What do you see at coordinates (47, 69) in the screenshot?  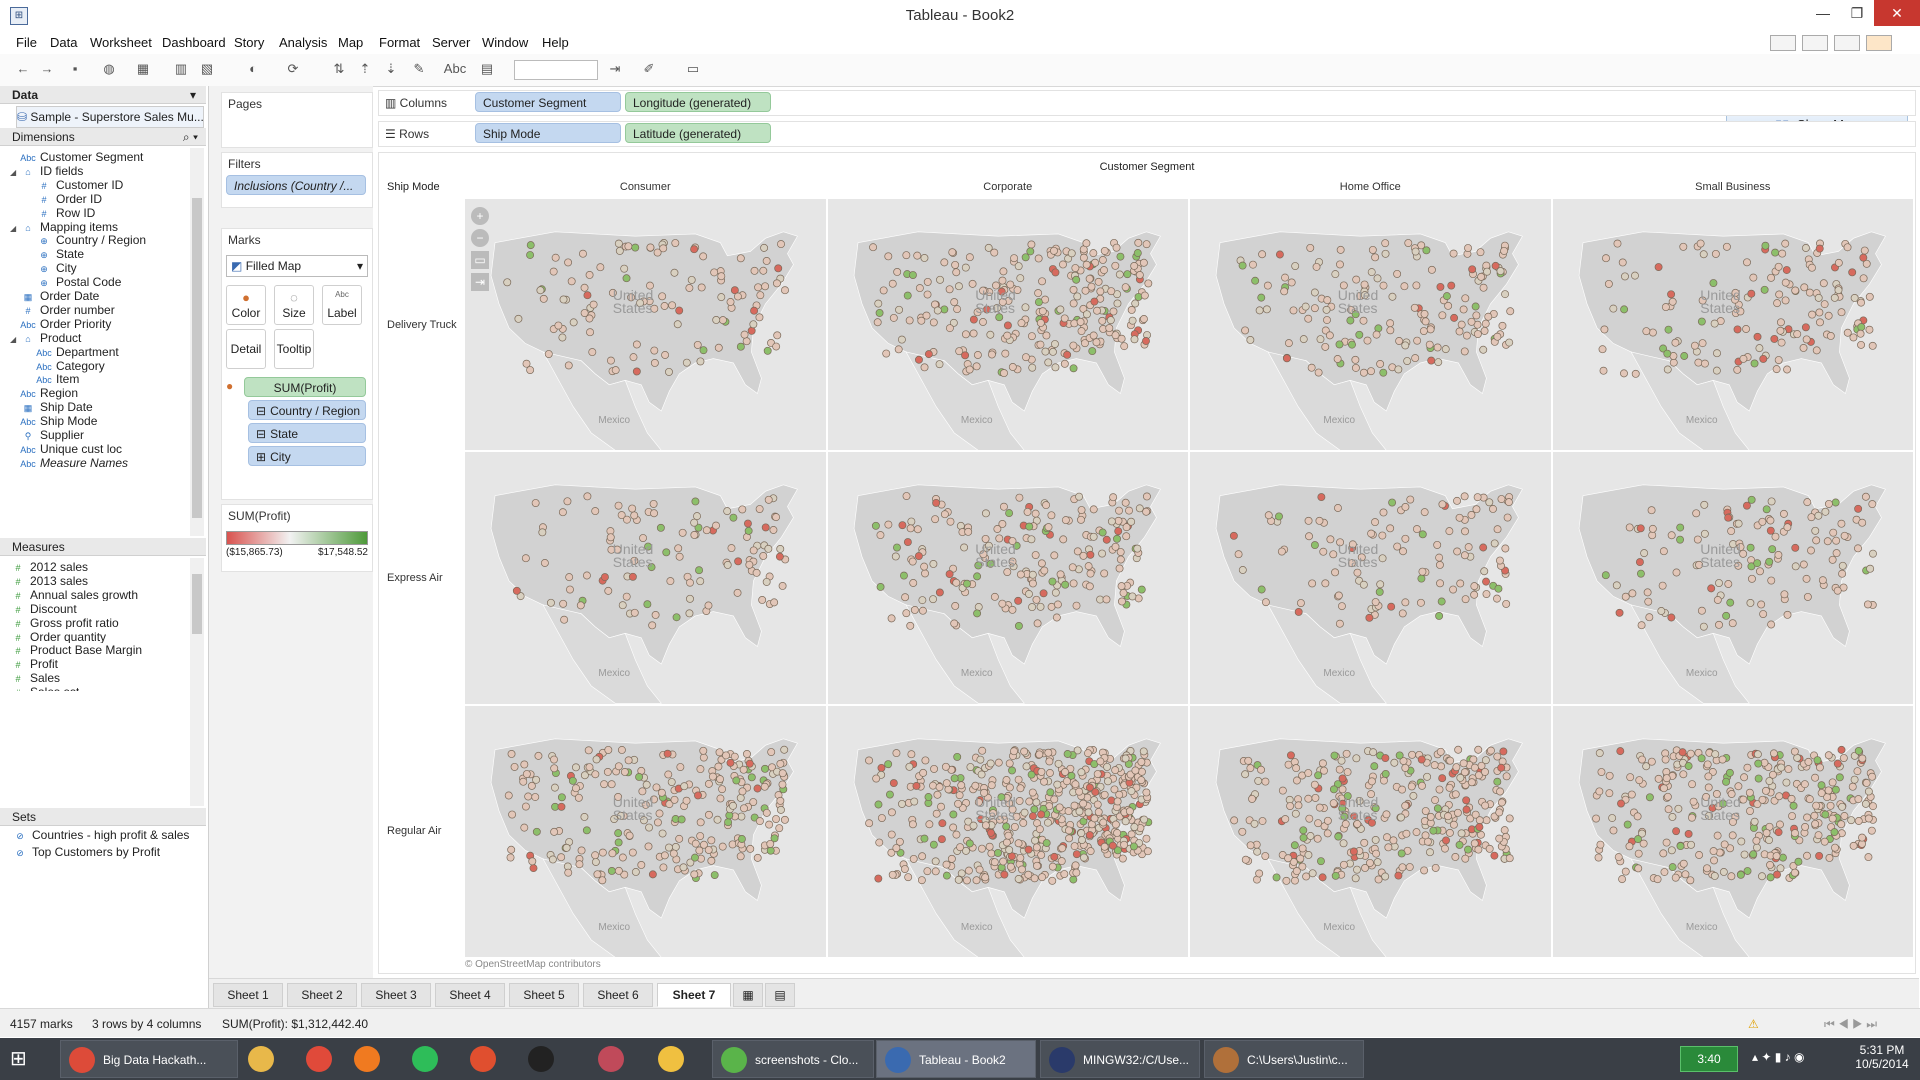 I see `forward-icon: →` at bounding box center [47, 69].